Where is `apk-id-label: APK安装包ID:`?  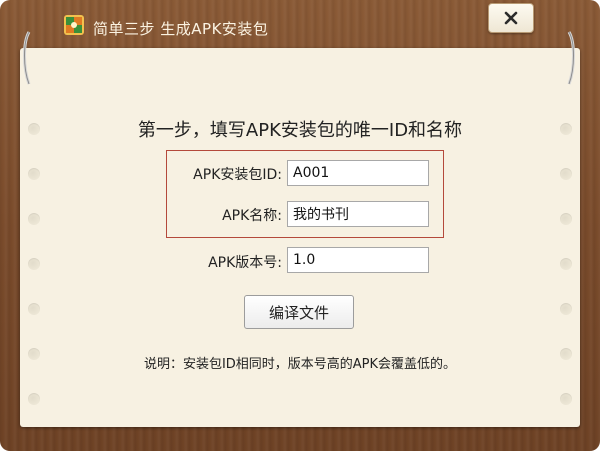 apk-id-label: APK安装包ID: is located at coordinates (237, 175).